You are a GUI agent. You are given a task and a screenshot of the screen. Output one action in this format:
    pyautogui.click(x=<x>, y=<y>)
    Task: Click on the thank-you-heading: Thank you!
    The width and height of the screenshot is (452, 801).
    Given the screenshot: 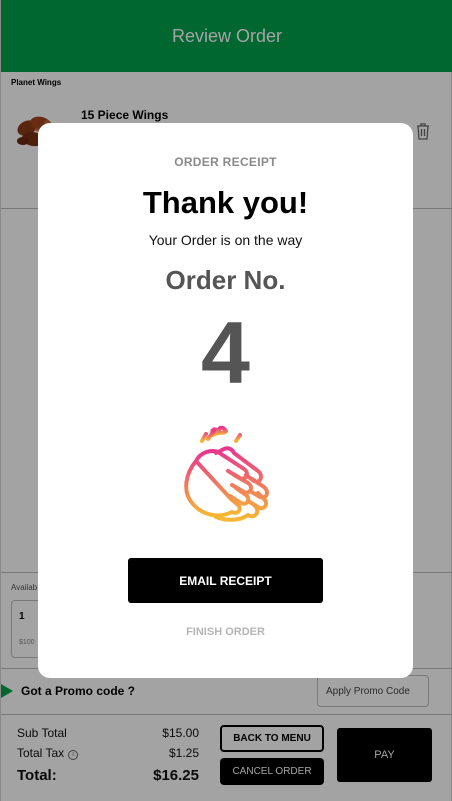 What is the action you would take?
    pyautogui.click(x=225, y=202)
    